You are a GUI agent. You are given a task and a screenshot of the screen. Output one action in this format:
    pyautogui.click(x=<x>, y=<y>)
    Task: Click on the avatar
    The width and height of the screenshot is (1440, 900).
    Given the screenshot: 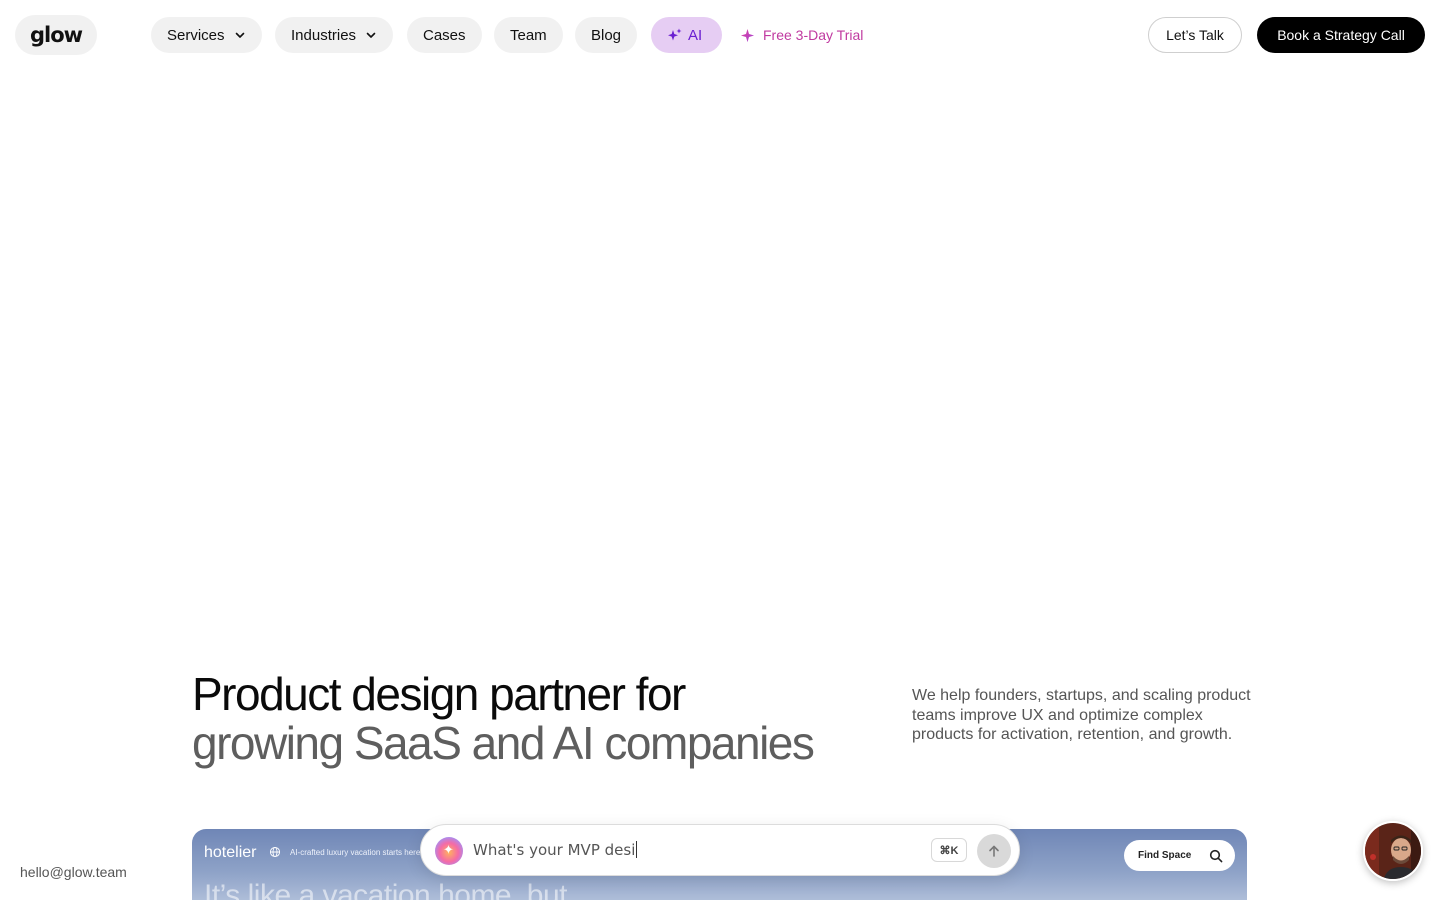 What is the action you would take?
    pyautogui.click(x=1393, y=851)
    